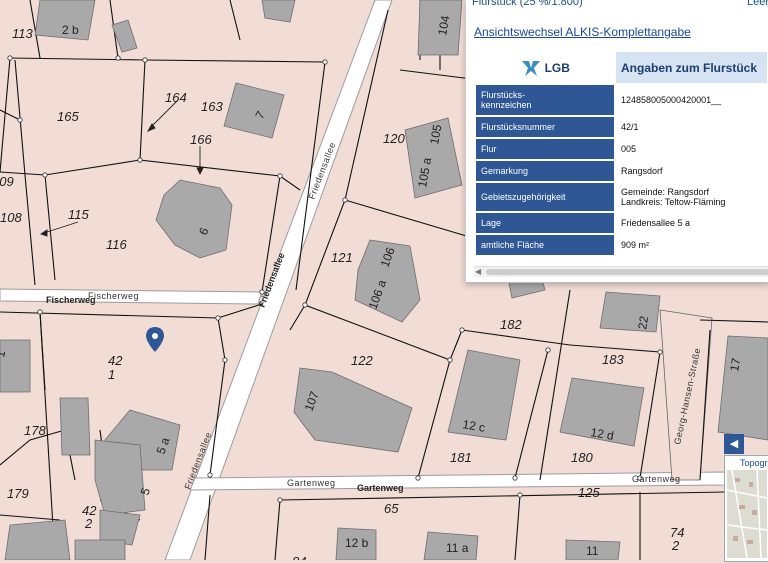  I want to click on parcel-label: 42, so click(115, 360).